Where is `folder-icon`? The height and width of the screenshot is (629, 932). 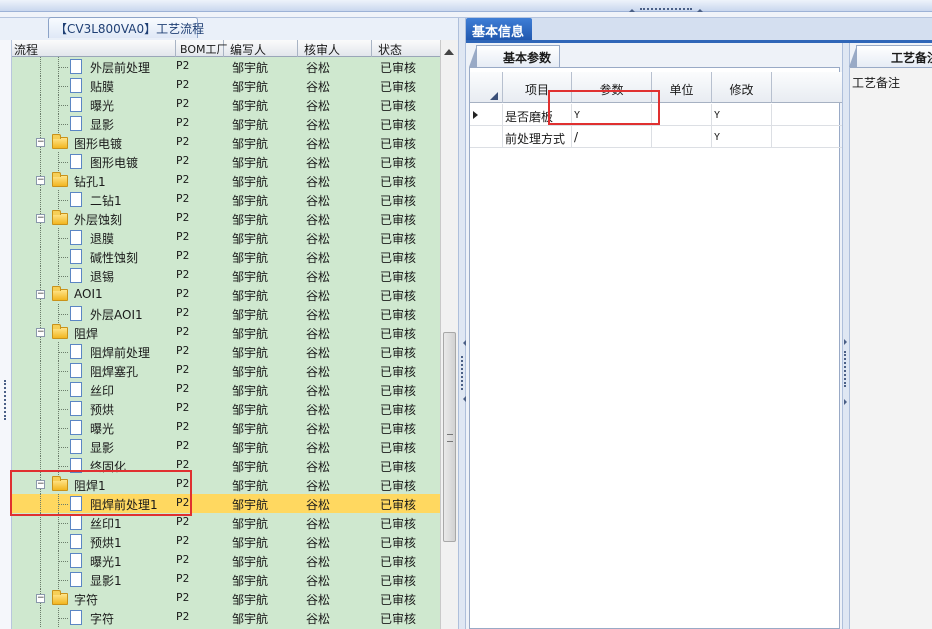 folder-icon is located at coordinates (60, 293).